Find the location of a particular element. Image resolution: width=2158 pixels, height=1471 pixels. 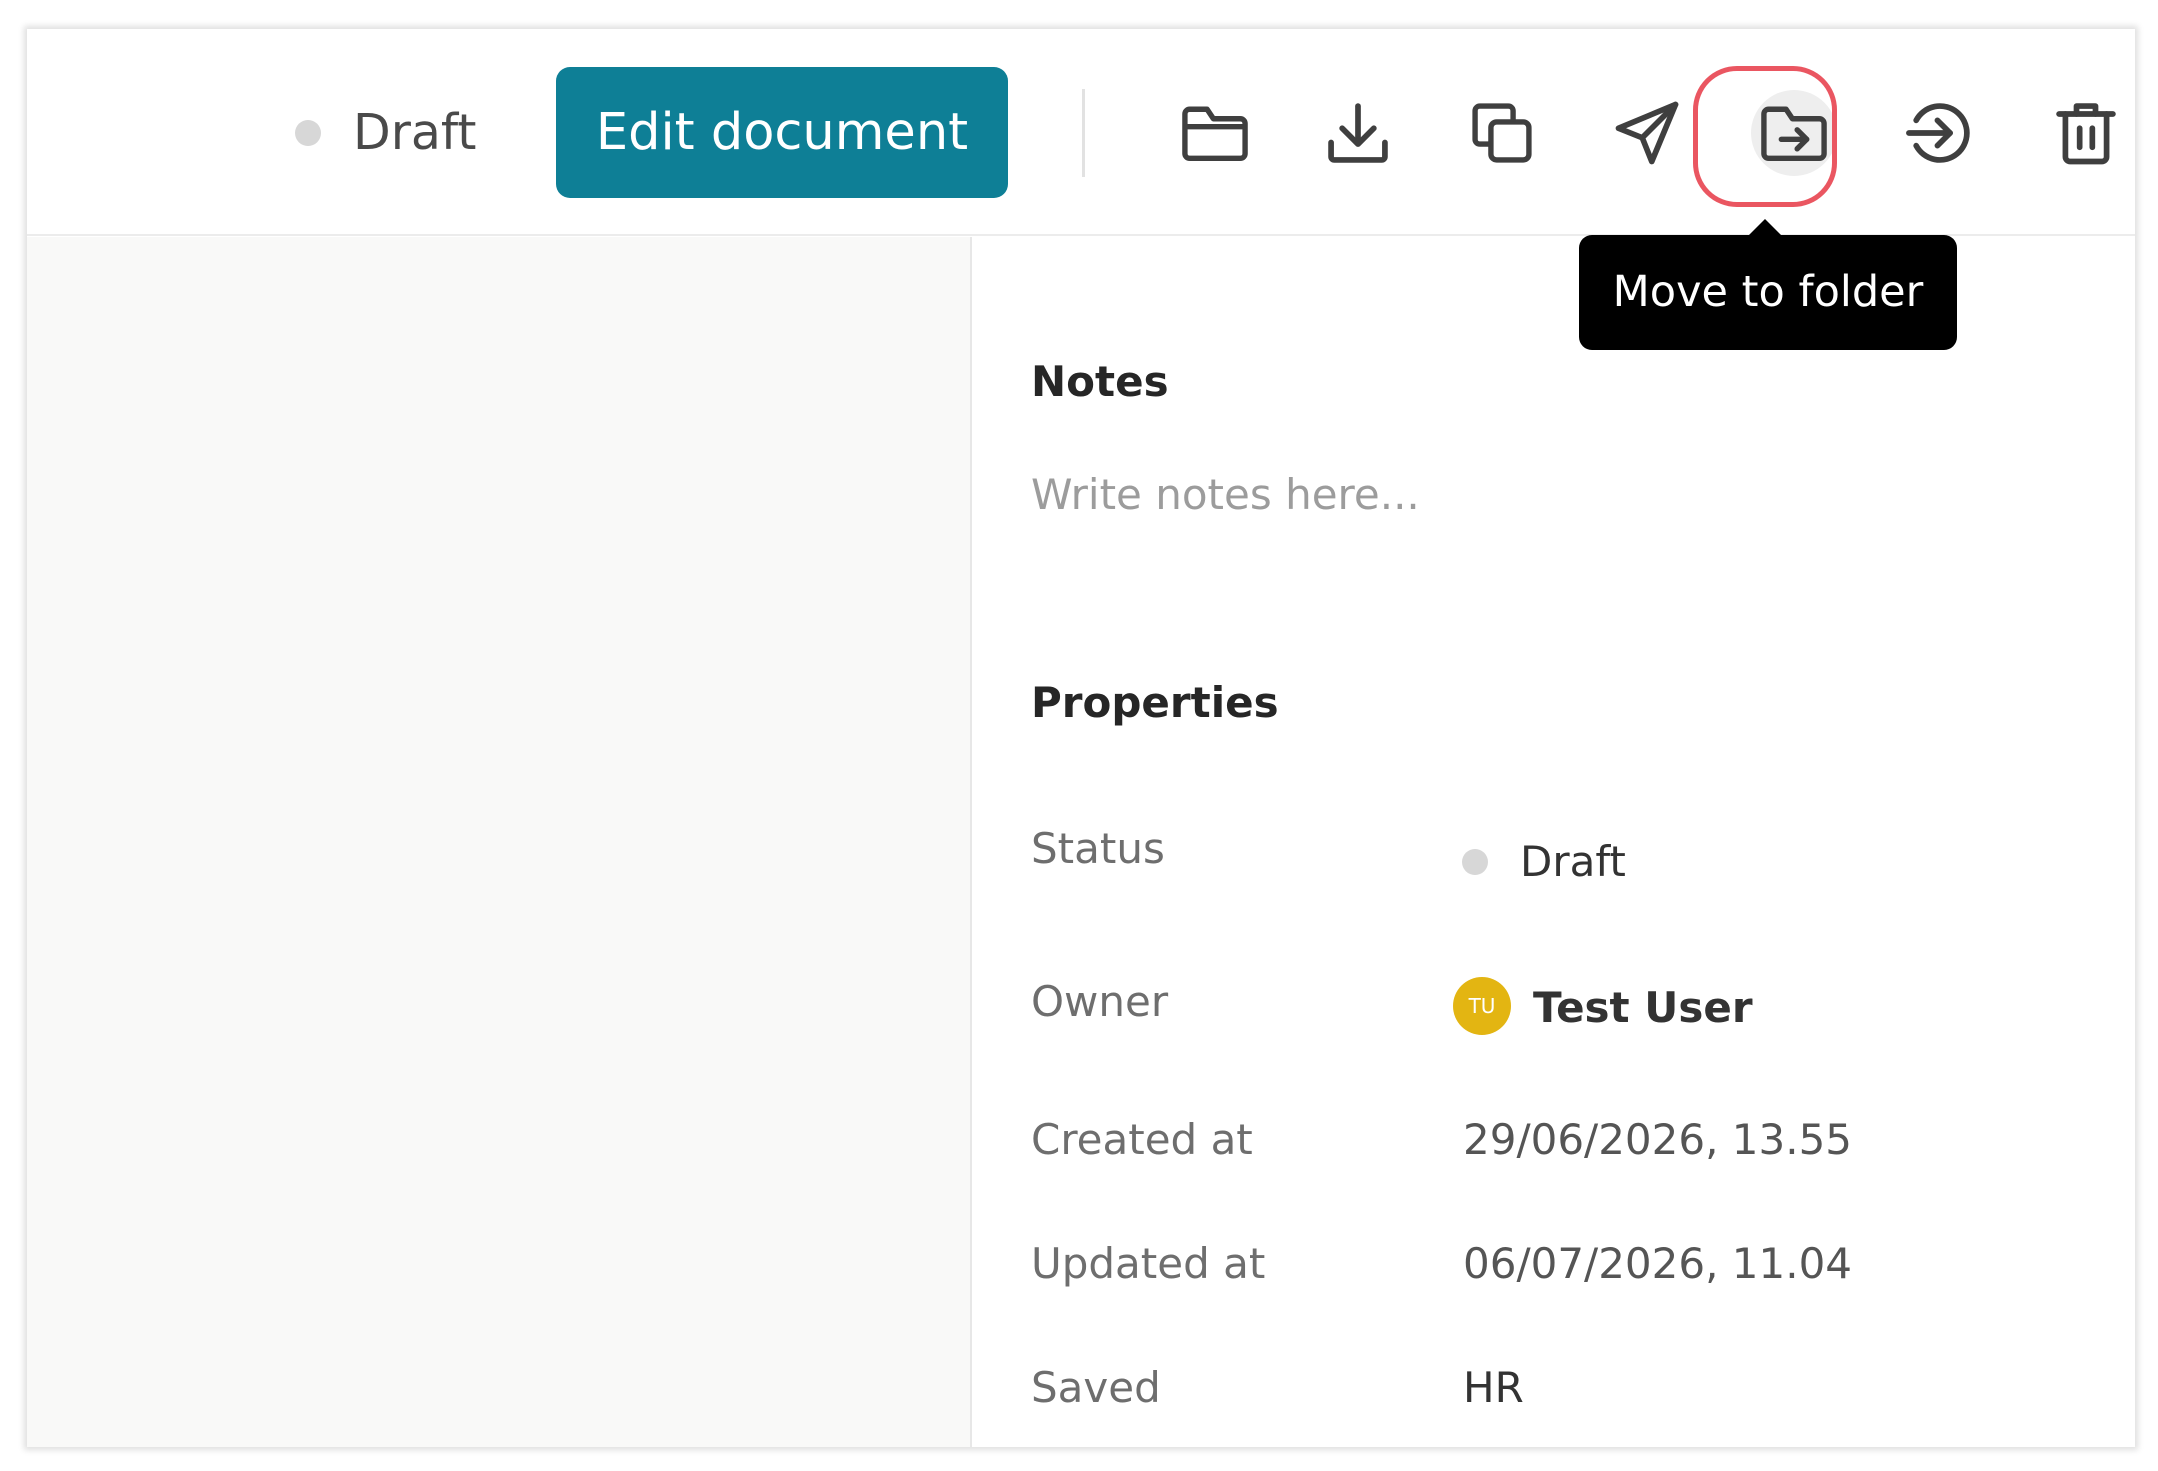

folder-icon is located at coordinates (1215, 134).